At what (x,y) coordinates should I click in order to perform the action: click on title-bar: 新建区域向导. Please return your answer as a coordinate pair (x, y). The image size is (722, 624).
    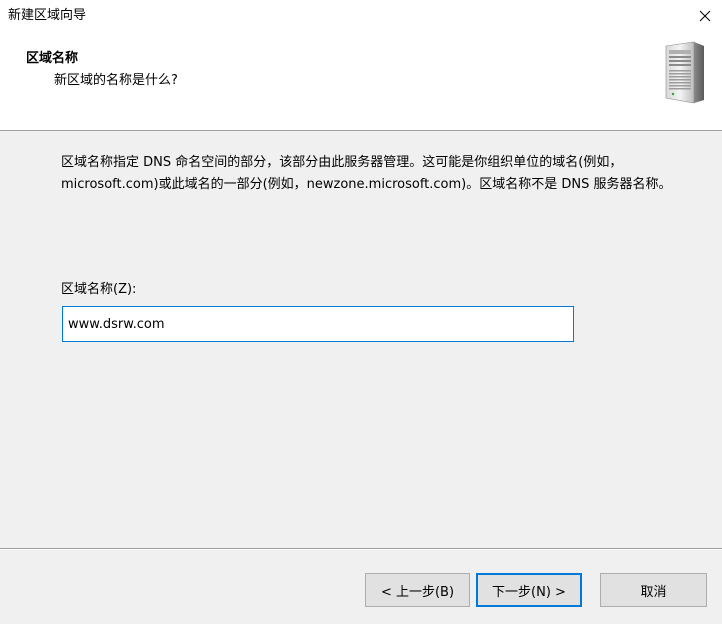
    Looking at the image, I should click on (361, 16).